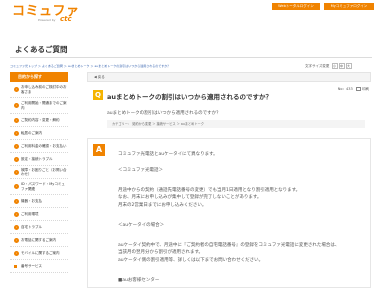  Describe the element at coordinates (341, 66) in the screenshot. I see `font-size-medium-button: 中` at that location.